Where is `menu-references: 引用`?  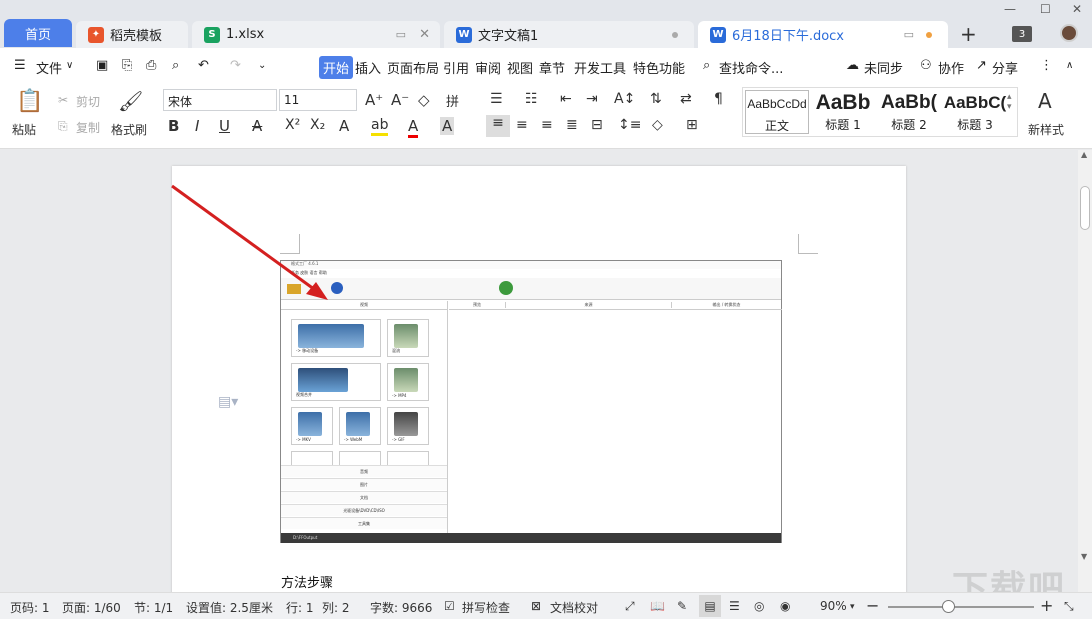
menu-references: 引用 is located at coordinates (456, 67).